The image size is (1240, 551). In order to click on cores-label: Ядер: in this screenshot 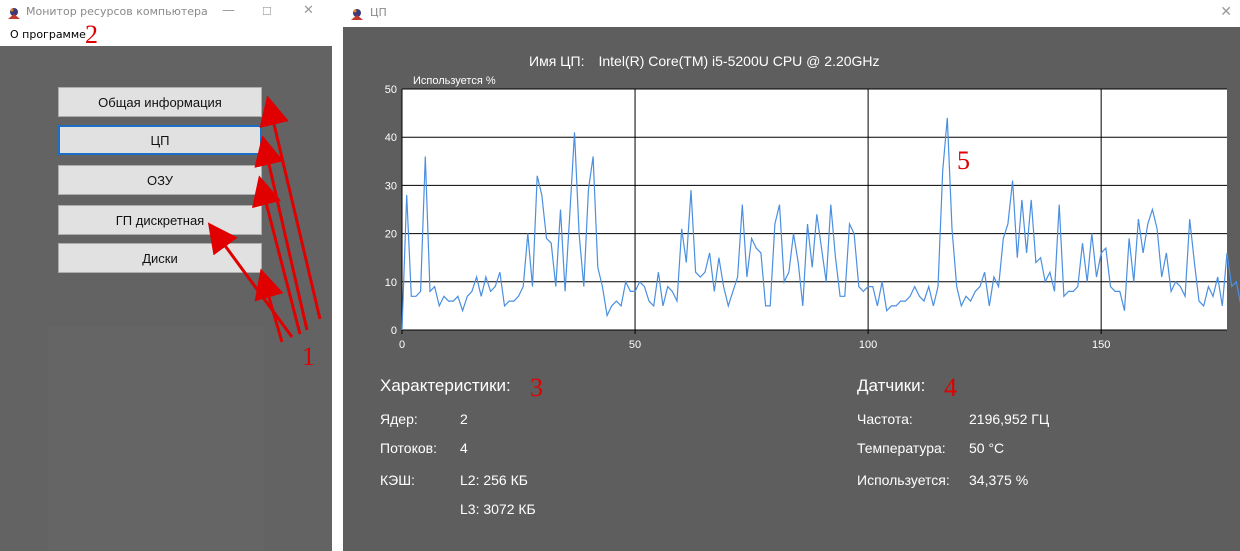, I will do `click(399, 419)`.